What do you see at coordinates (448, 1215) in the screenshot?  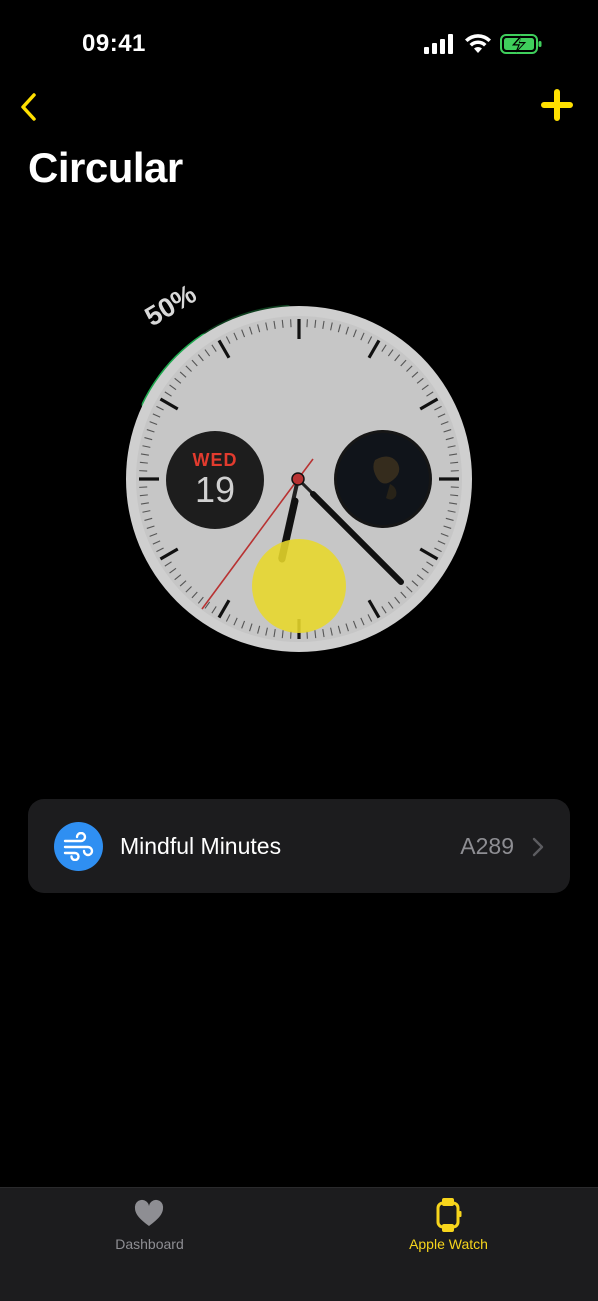 I see `watch-icon` at bounding box center [448, 1215].